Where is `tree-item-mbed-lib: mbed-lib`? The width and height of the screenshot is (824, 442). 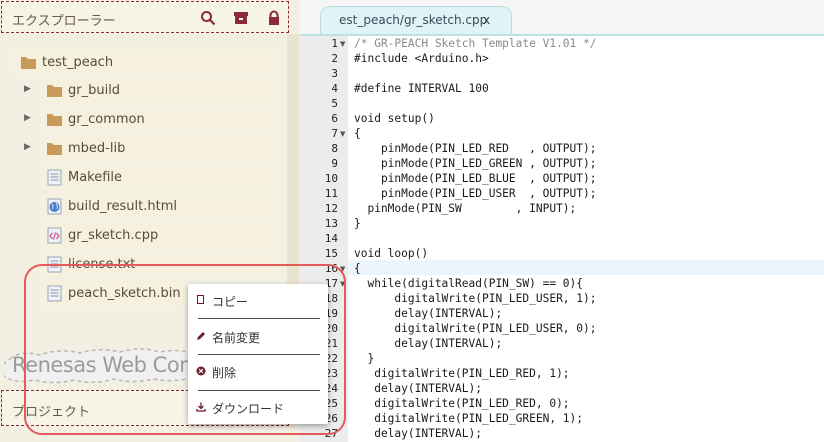
tree-item-mbed-lib: mbed-lib is located at coordinates (159, 148).